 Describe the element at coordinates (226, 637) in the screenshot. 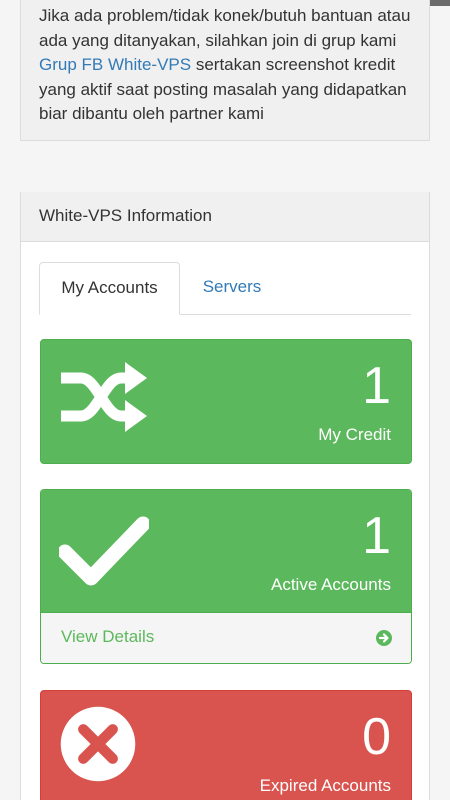

I see `view-details-link: View Details` at that location.